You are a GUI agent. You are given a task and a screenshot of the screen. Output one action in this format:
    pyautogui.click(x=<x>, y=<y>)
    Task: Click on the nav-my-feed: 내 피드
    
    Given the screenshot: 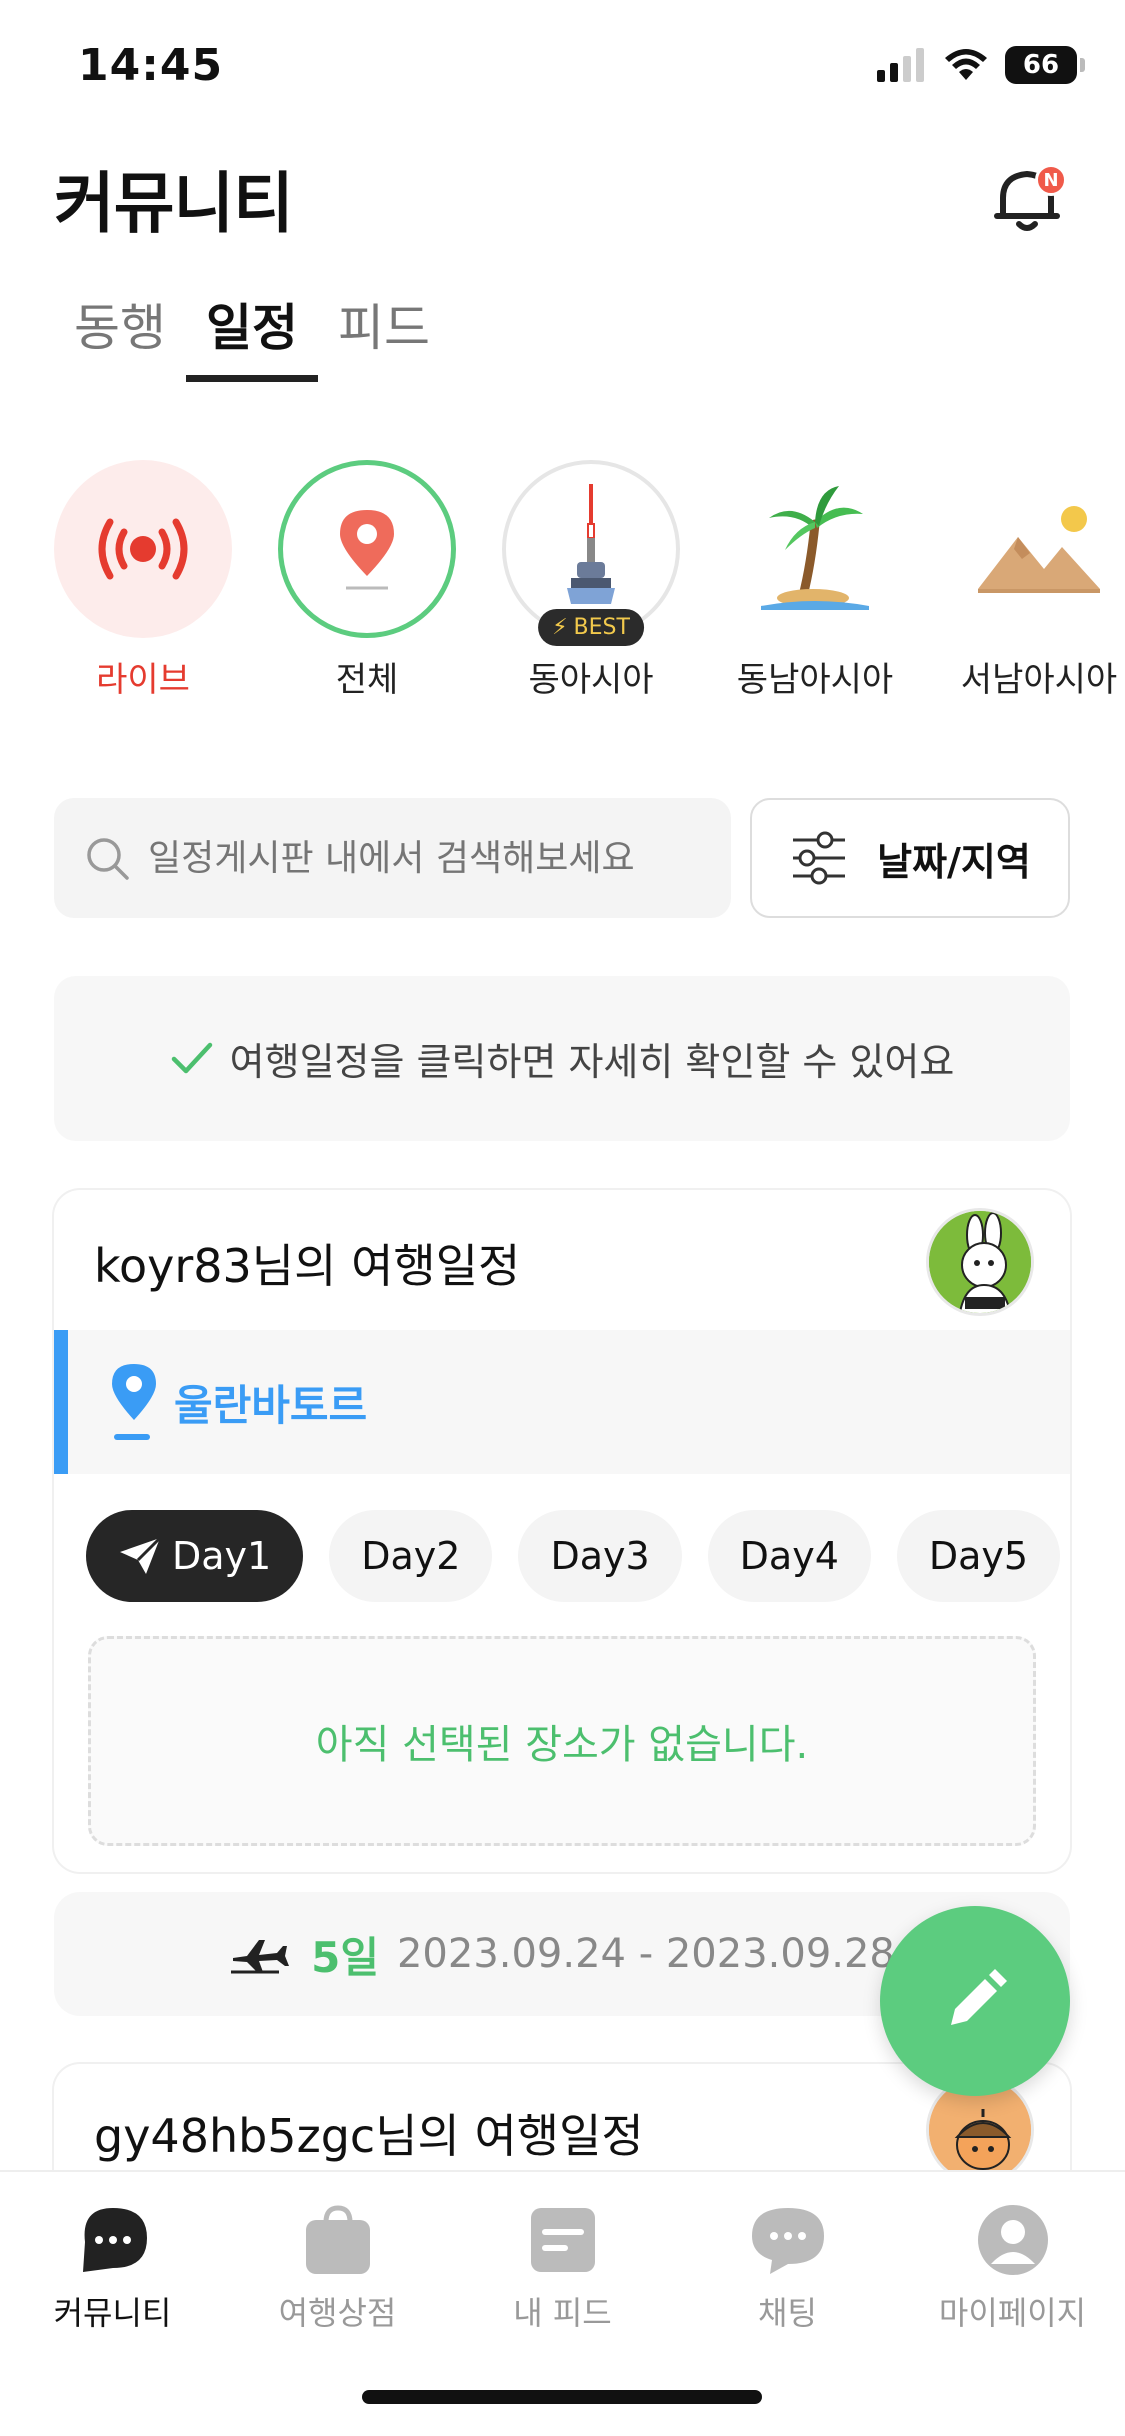 What is the action you would take?
    pyautogui.click(x=563, y=2268)
    